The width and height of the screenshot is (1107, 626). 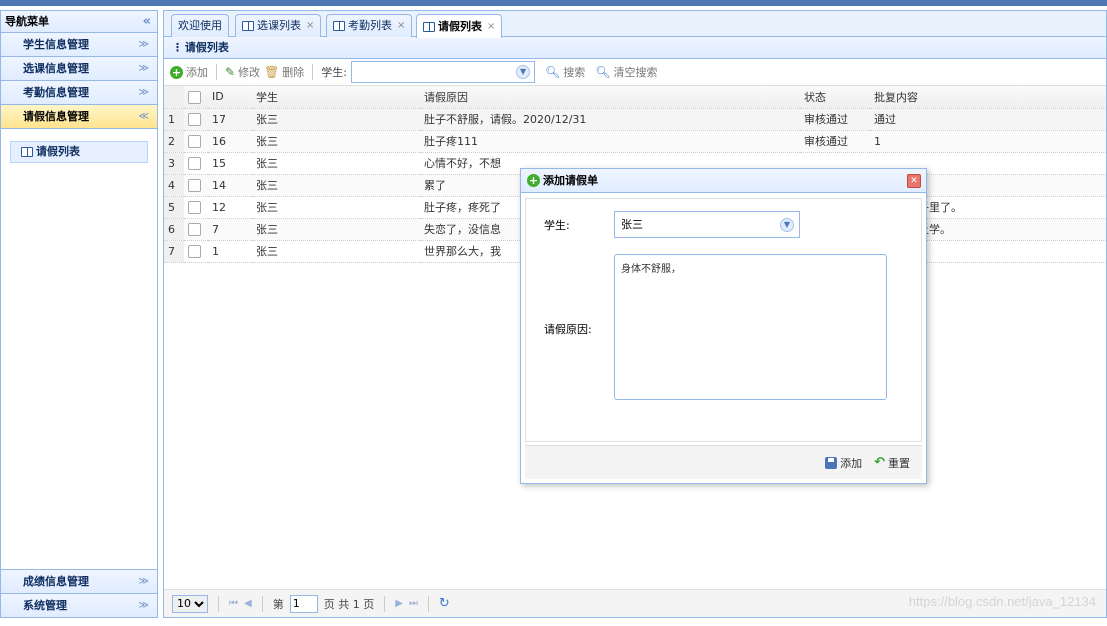 I want to click on search-label: 搜索, so click(x=574, y=72).